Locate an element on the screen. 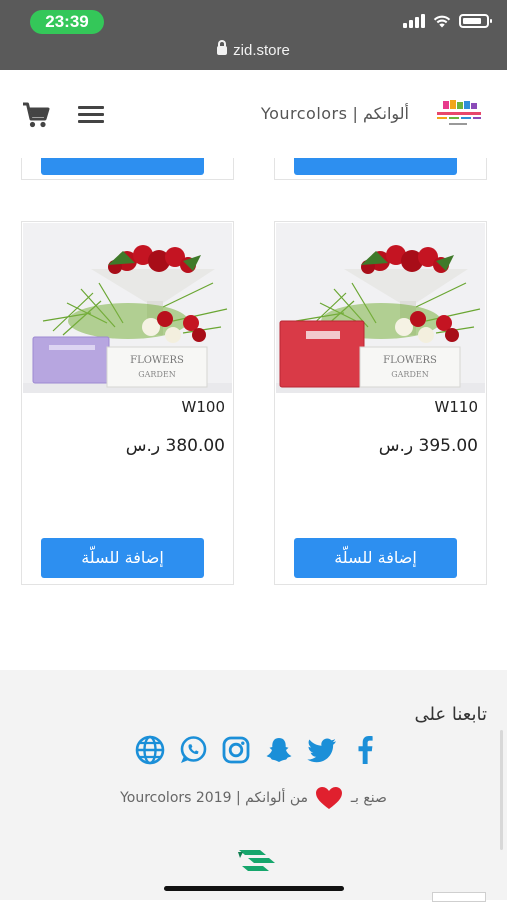 The width and height of the screenshot is (507, 902). product-name: W100 is located at coordinates (203, 407).